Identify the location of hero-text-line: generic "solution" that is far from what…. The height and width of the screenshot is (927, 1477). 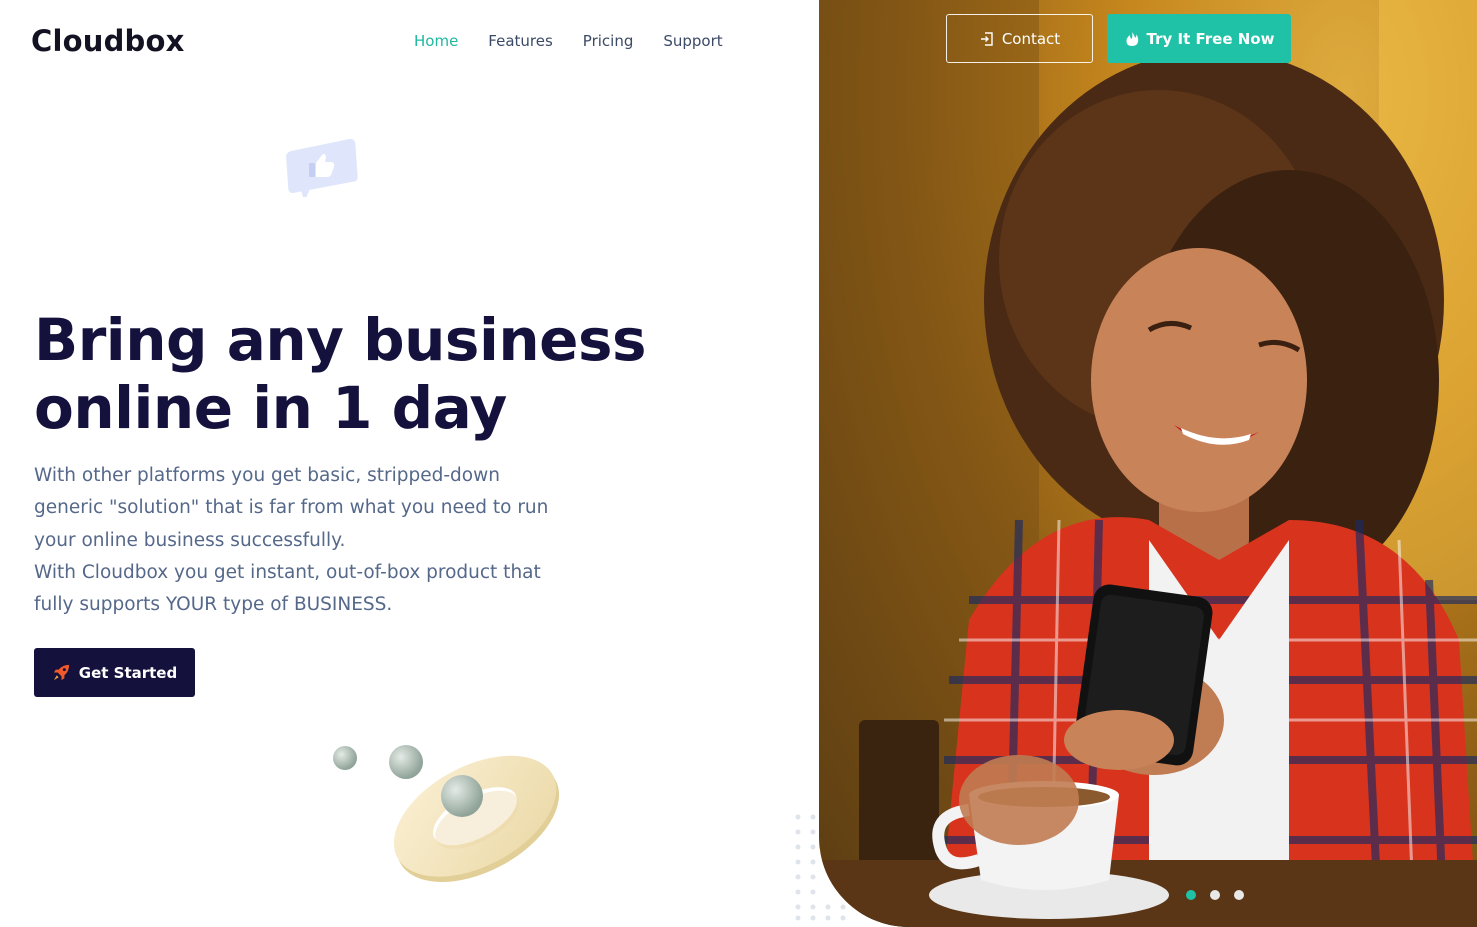
(291, 508).